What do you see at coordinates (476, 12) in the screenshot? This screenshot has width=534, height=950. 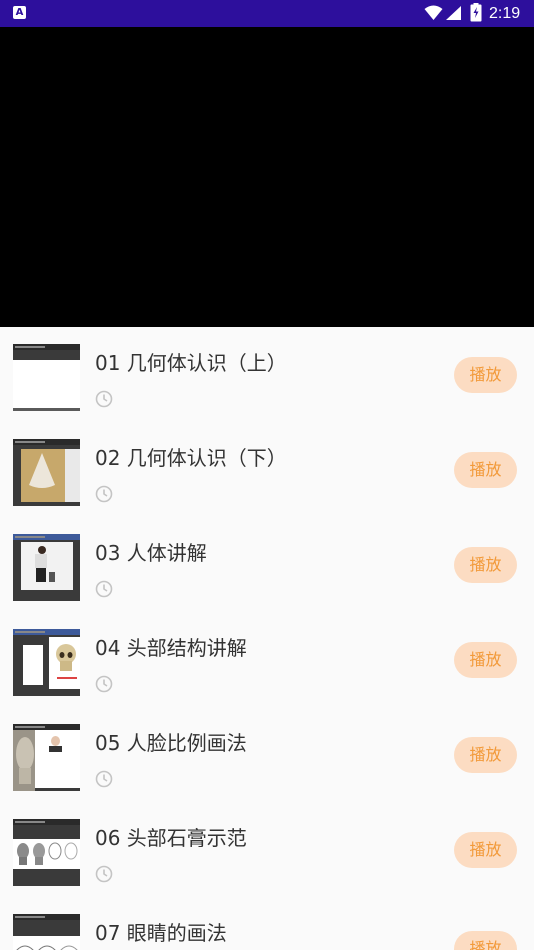 I see `battery-charging-icon` at bounding box center [476, 12].